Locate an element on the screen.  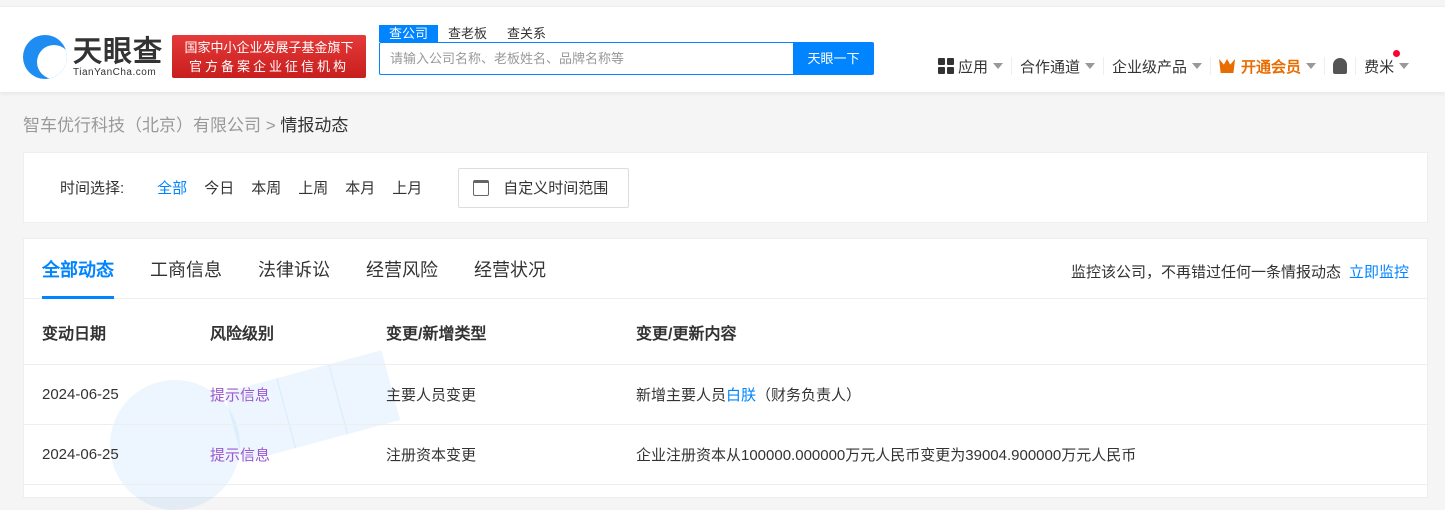
tab-operating-risk: 经营风险 is located at coordinates (402, 269).